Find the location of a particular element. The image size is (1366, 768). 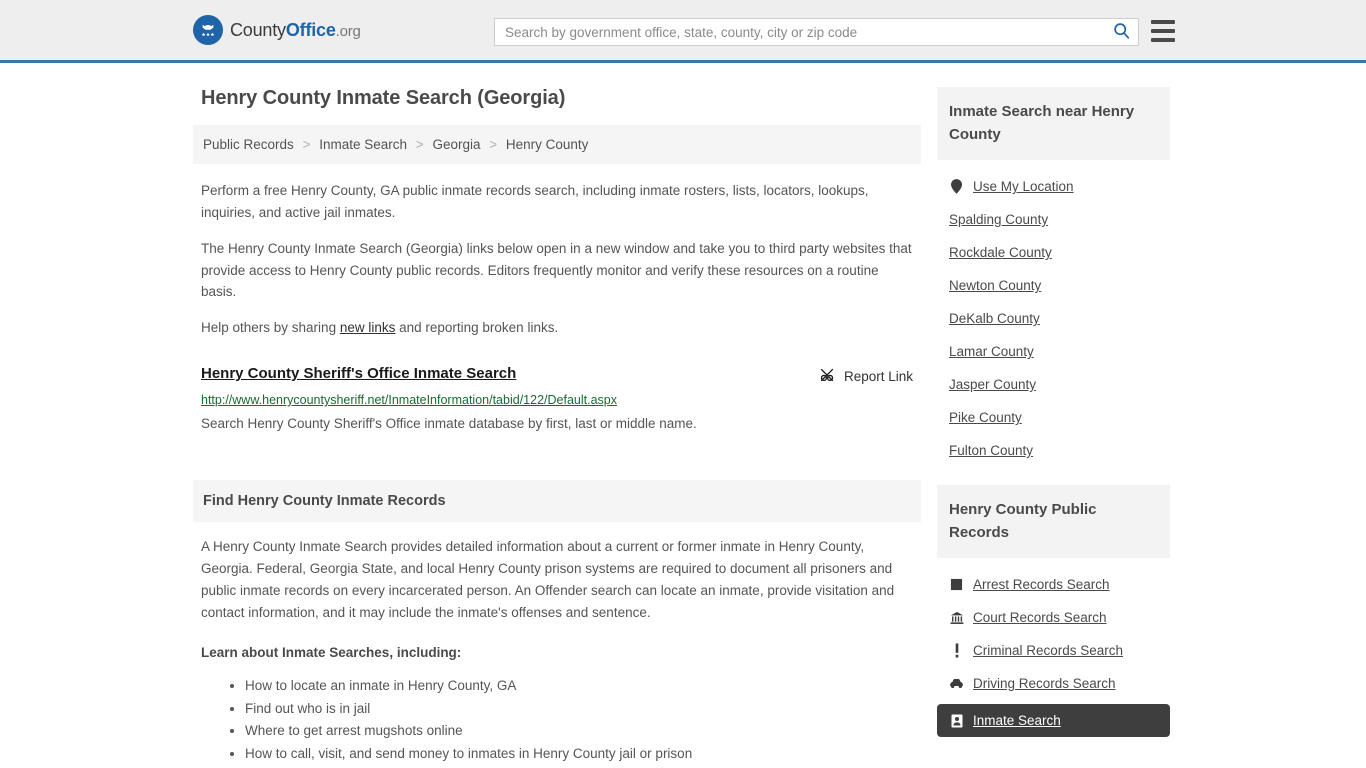

breadcrumb-item-georgia: Georgia is located at coordinates (456, 144).